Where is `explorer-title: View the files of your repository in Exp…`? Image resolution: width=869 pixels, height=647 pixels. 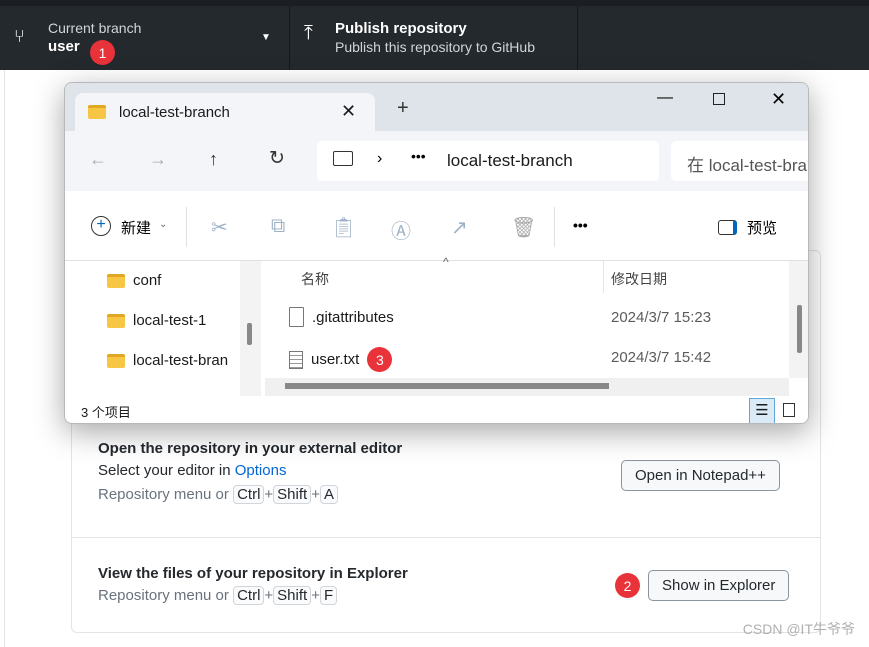
explorer-title: View the files of your repository in Exp… is located at coordinates (253, 573).